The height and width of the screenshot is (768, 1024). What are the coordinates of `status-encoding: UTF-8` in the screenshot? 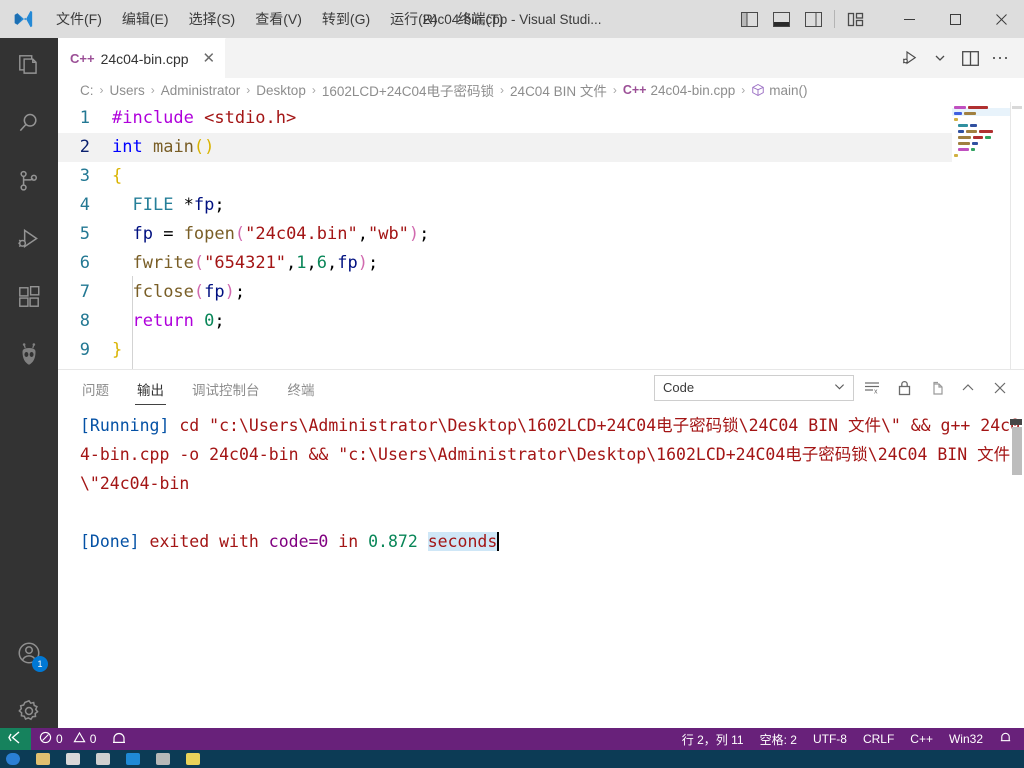 It's located at (830, 739).